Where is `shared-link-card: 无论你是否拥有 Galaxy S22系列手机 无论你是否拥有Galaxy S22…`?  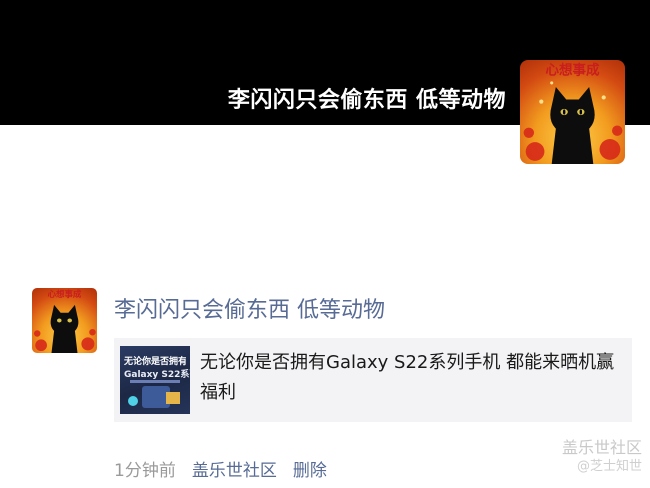 shared-link-card: 无论你是否拥有 Galaxy S22系列手机 无论你是否拥有Galaxy S22… is located at coordinates (373, 380).